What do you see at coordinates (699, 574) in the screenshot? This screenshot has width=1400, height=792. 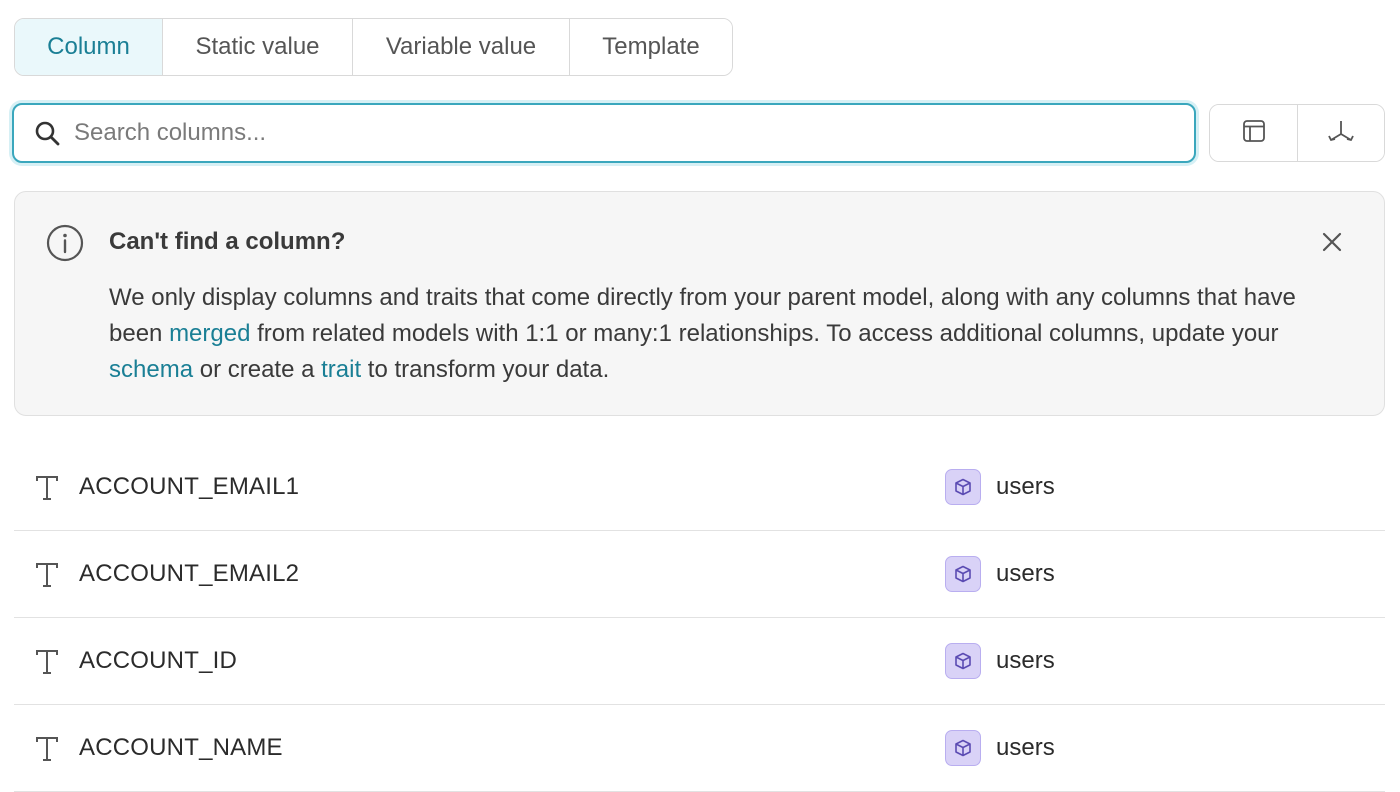 I see `column-row: ACCOUNT_EMAIL2 users` at bounding box center [699, 574].